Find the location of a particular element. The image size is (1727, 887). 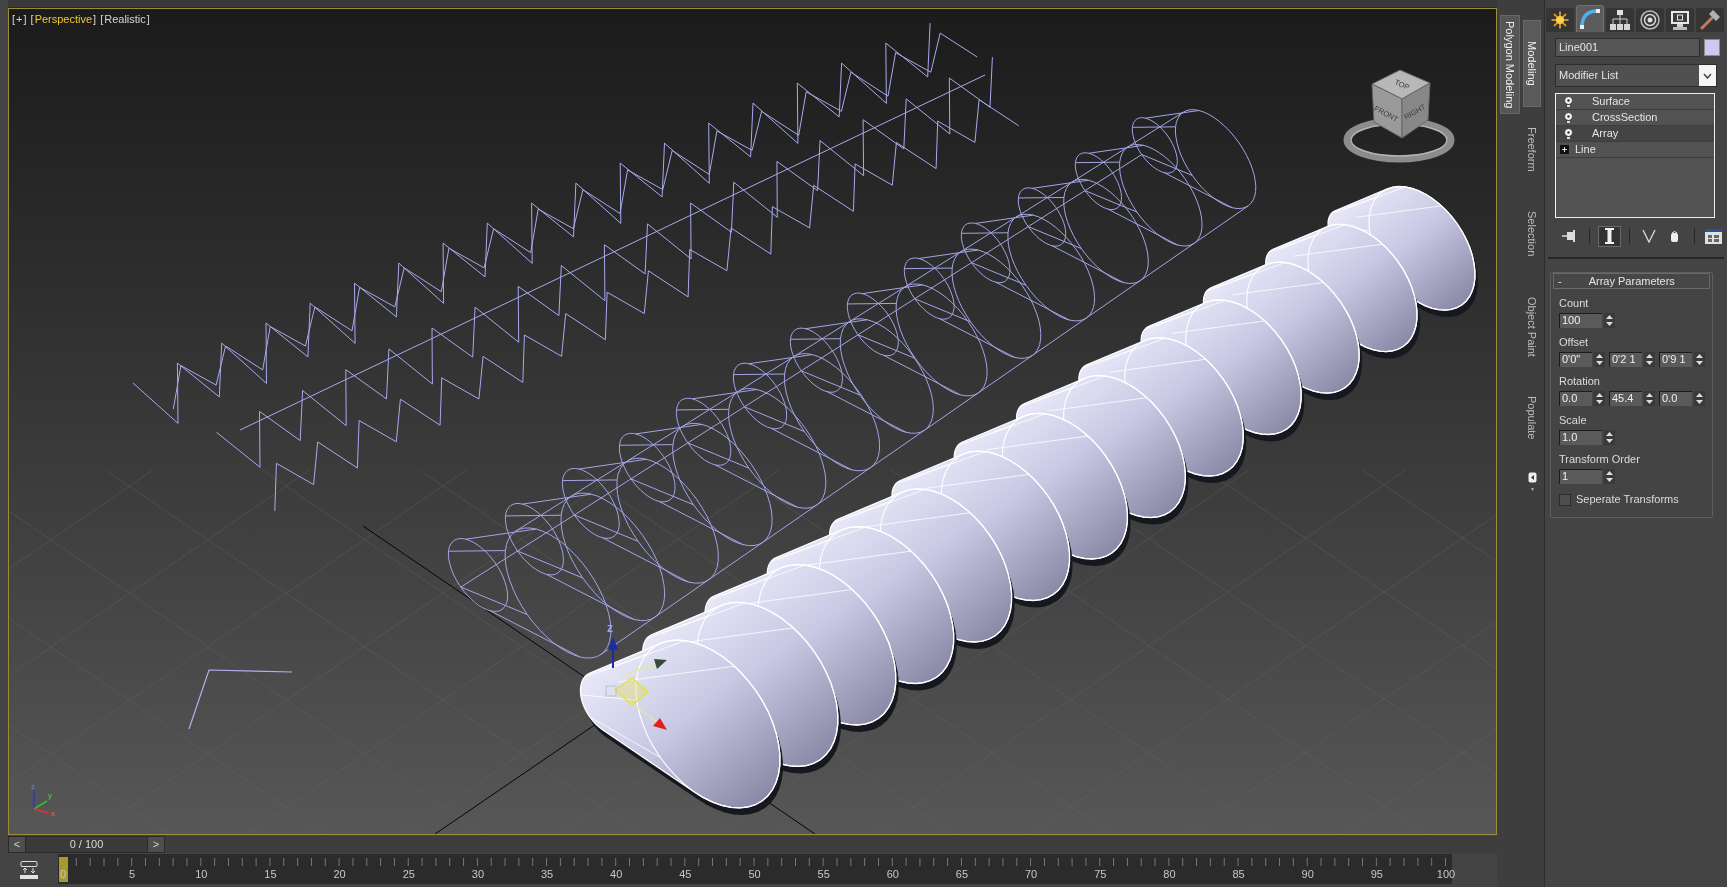

frame-number: 25 is located at coordinates (408, 874).